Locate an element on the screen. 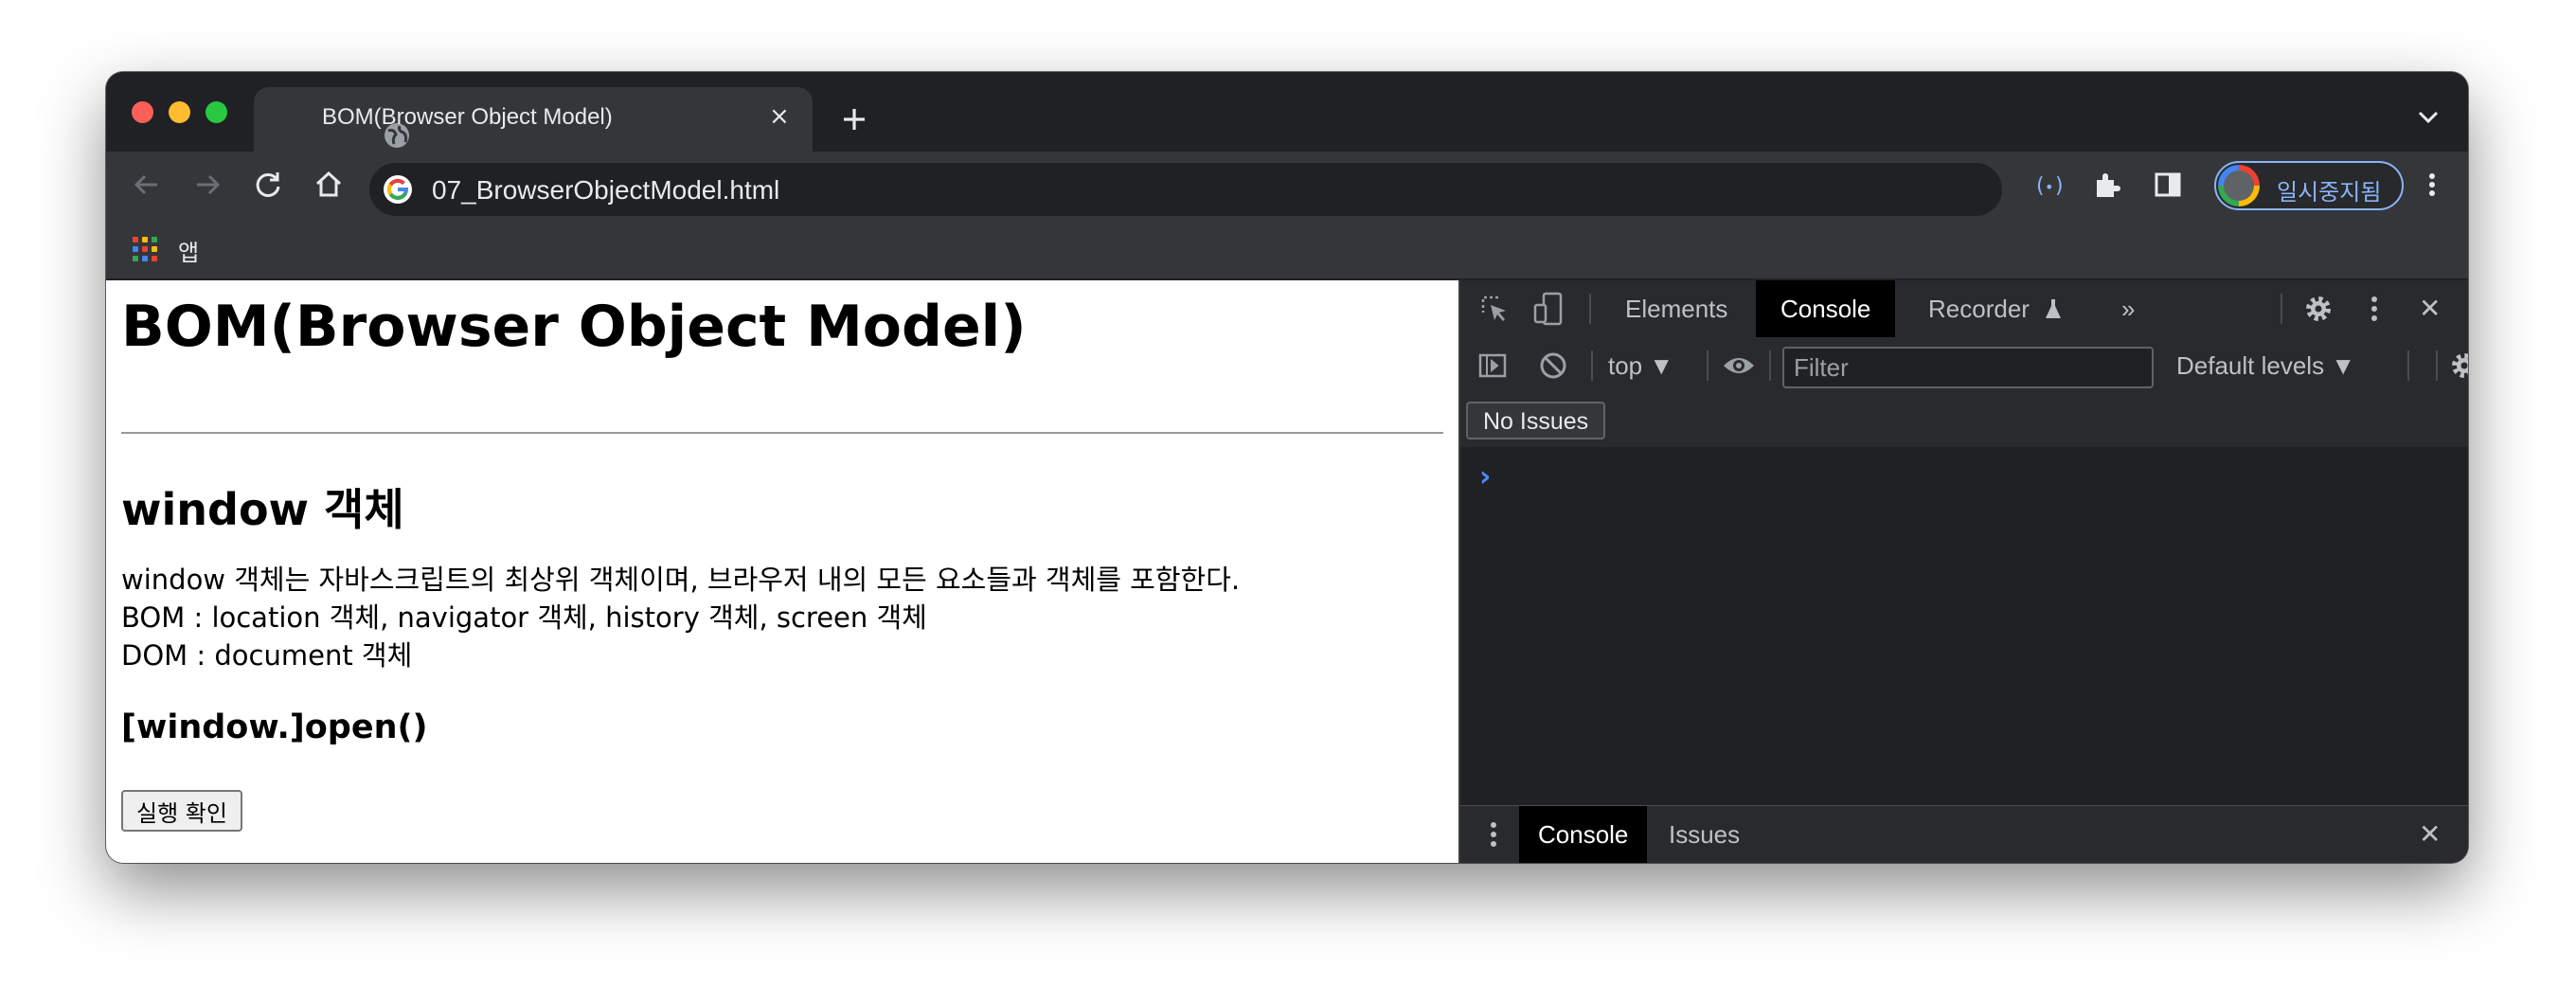 The width and height of the screenshot is (2576, 1004). apps-bookmark: 앱 is located at coordinates (188, 250).